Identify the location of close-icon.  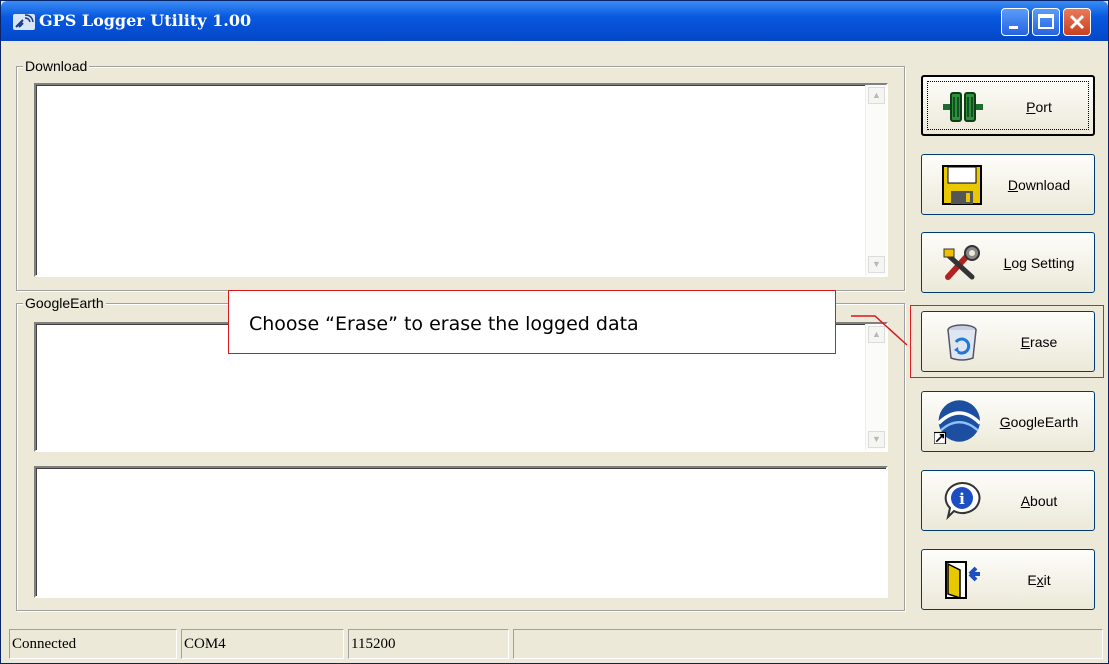
(1077, 22).